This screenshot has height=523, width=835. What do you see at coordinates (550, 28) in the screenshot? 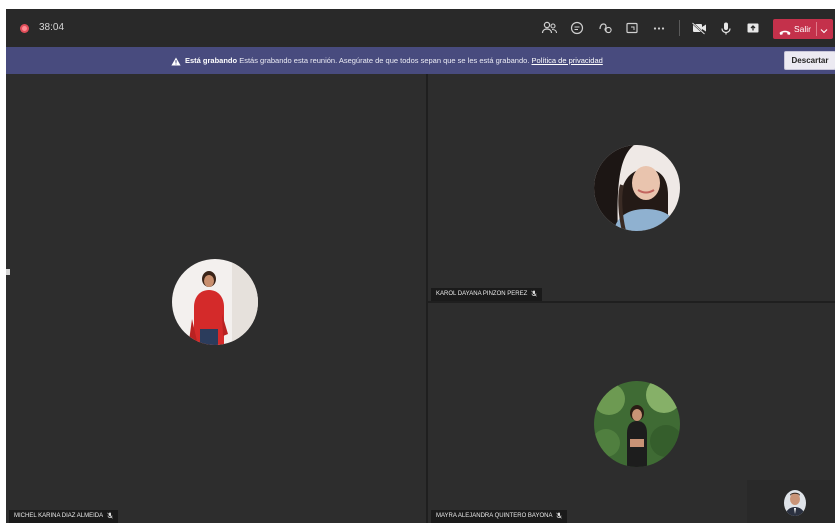
I see `participants-icon` at bounding box center [550, 28].